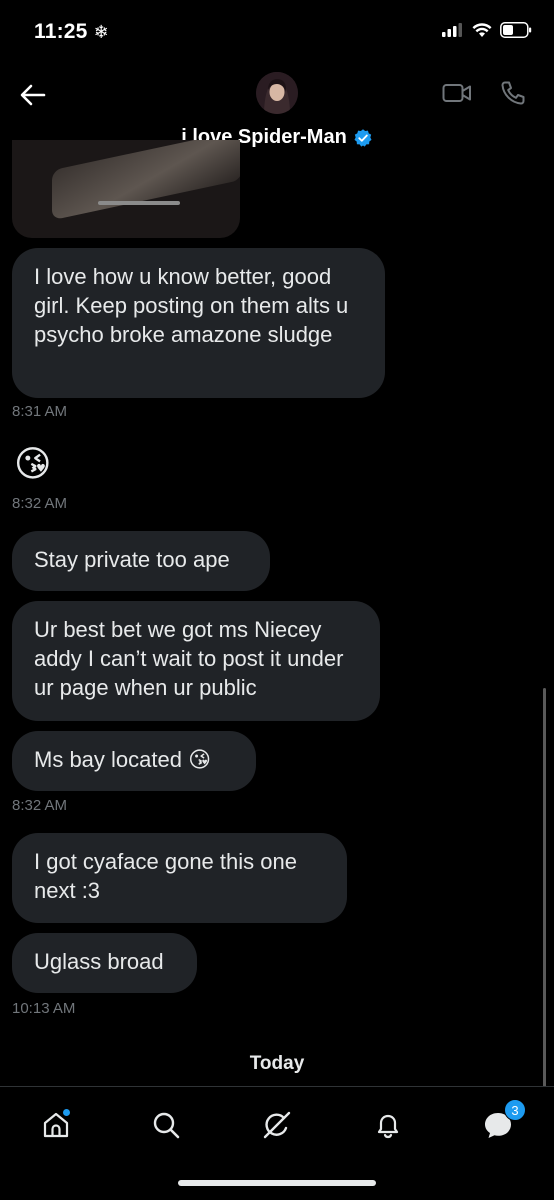  Describe the element at coordinates (277, 30) in the screenshot. I see `status-bar: 11:25 ❄` at that location.